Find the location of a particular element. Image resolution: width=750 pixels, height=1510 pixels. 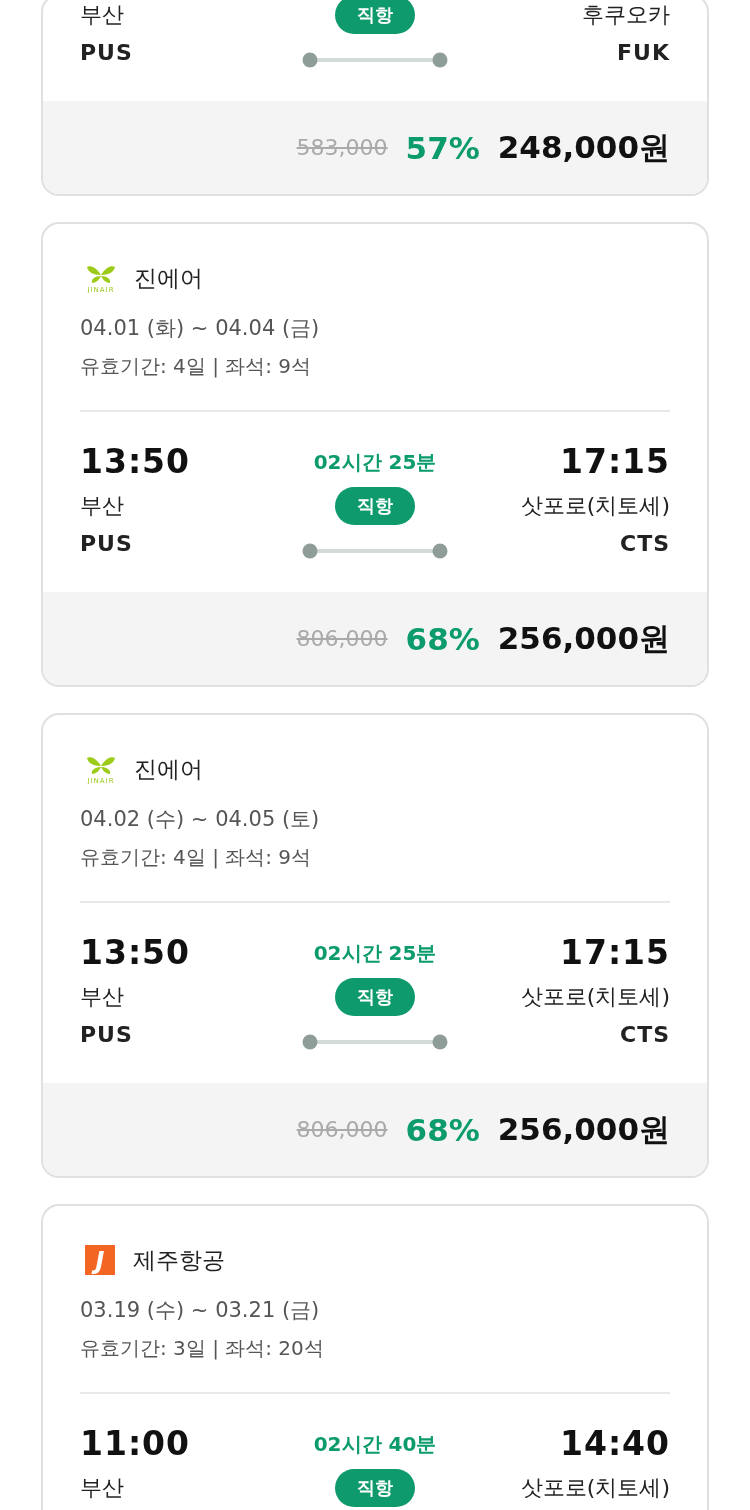

flight-duration: 02시간 40분 is located at coordinates (375, 1443).